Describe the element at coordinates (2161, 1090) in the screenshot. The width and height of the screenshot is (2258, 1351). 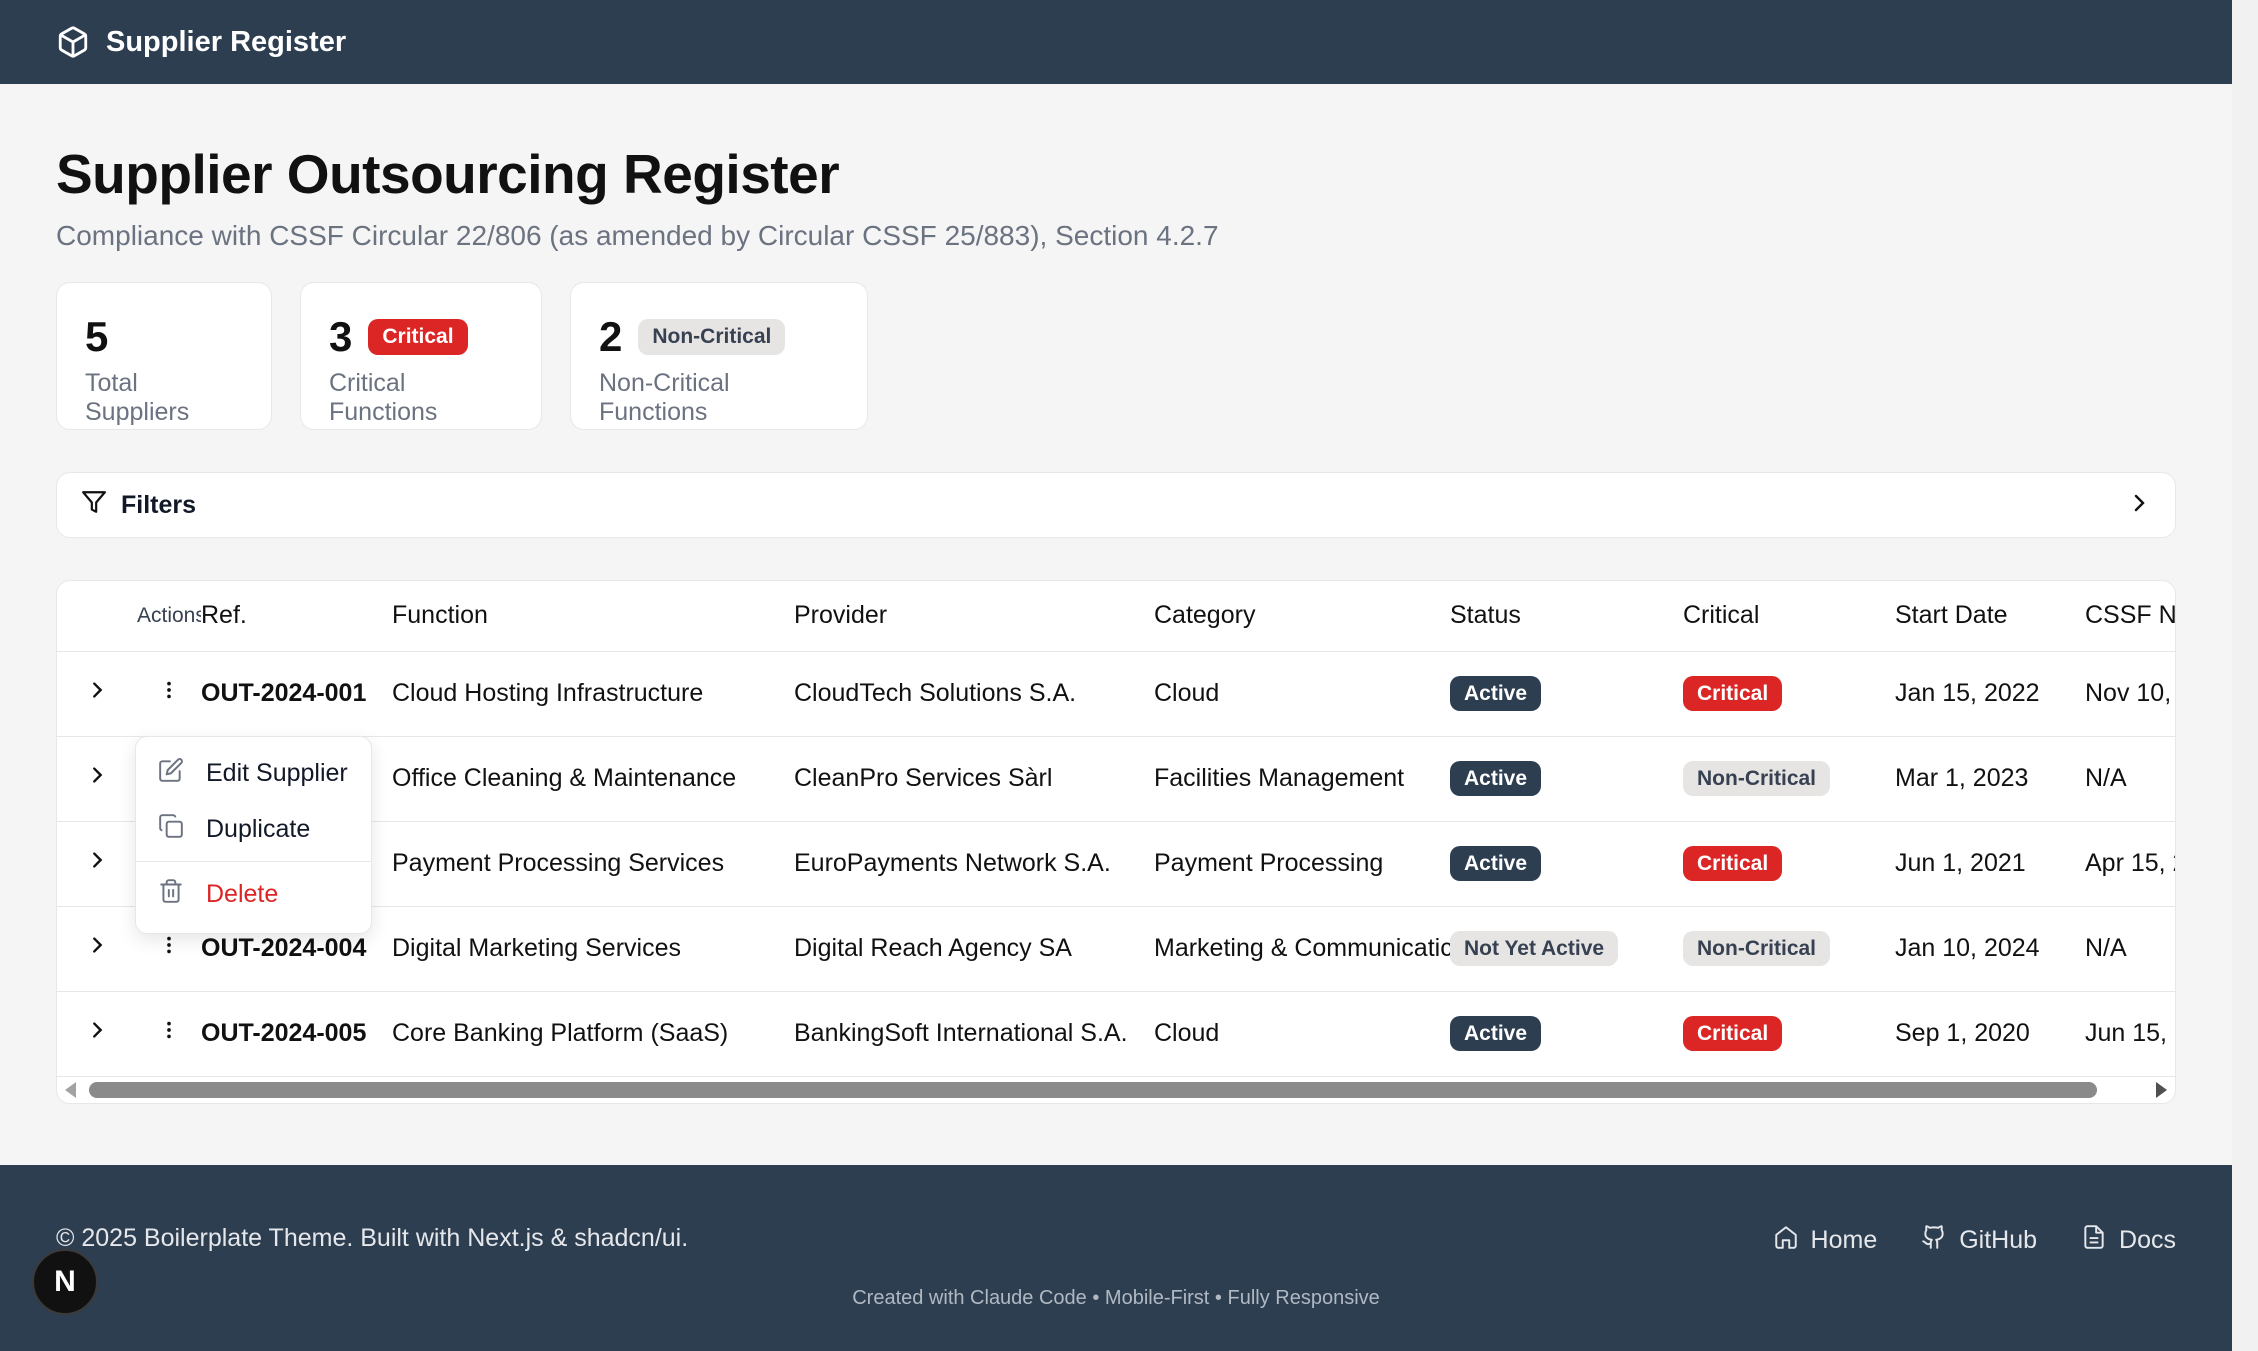
I see `scroll-right-icon` at that location.